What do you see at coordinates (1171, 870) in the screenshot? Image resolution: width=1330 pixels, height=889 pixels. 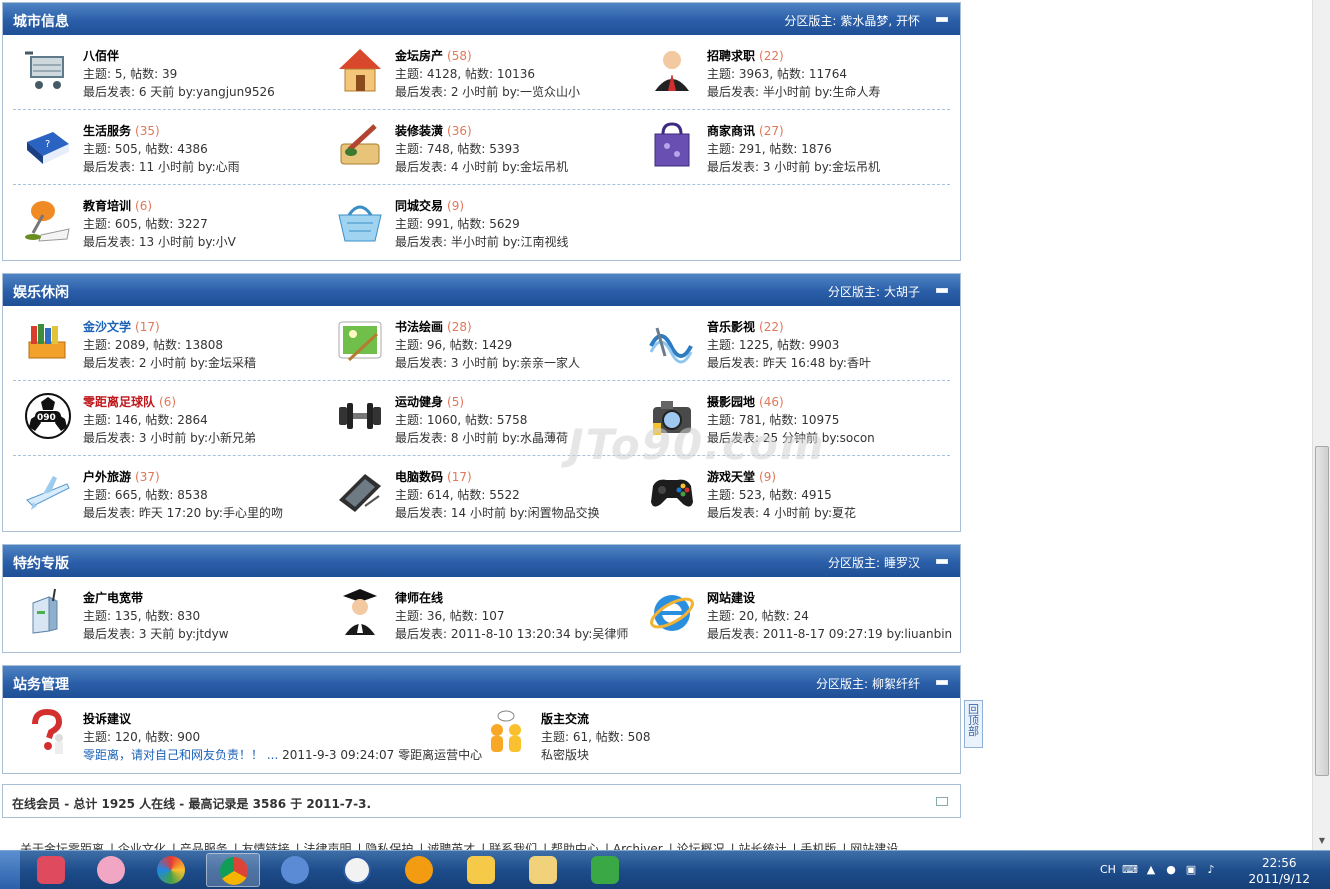 I see `qq-icon: ●` at bounding box center [1171, 870].